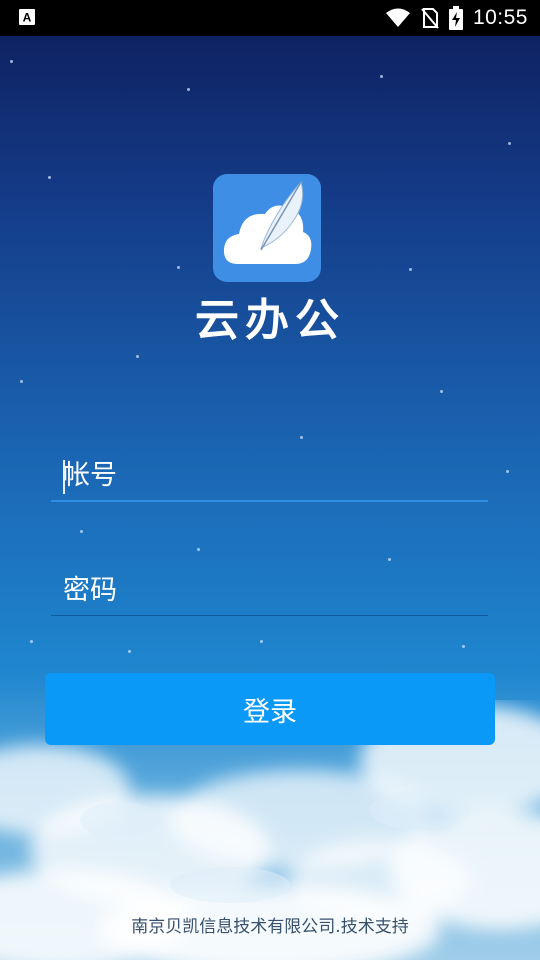  I want to click on app-logo, so click(267, 228).